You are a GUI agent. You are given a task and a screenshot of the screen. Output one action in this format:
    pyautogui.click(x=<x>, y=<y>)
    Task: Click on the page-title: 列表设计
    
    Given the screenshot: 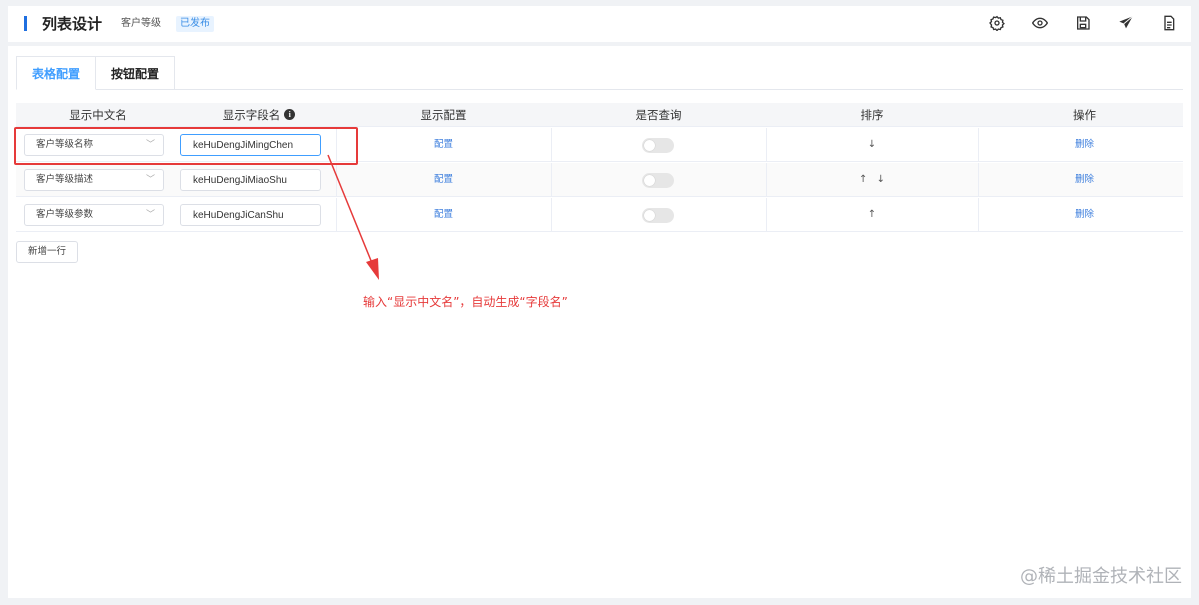 What is the action you would take?
    pyautogui.click(x=72, y=24)
    